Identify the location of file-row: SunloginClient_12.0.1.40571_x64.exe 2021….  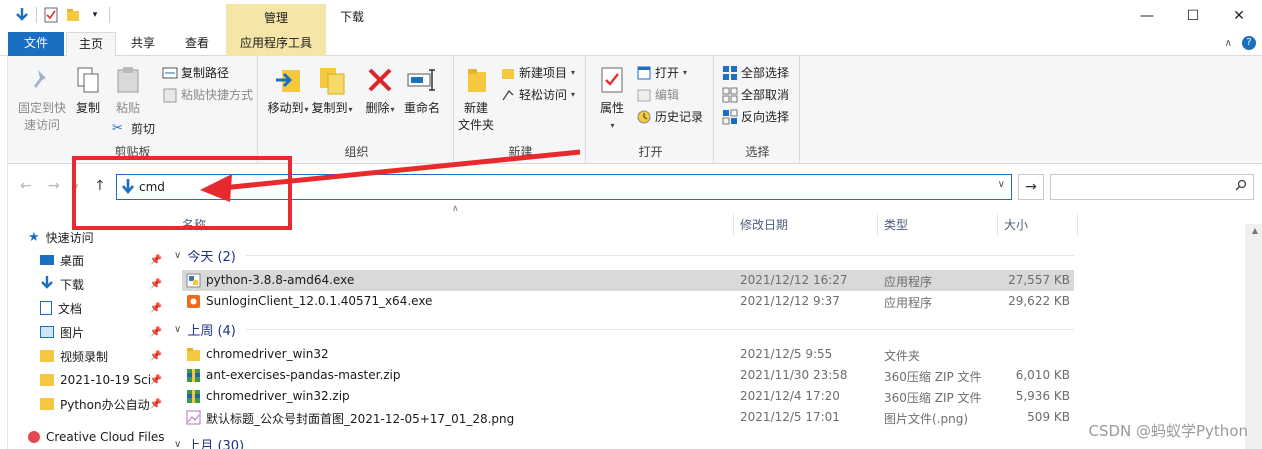
(628, 301).